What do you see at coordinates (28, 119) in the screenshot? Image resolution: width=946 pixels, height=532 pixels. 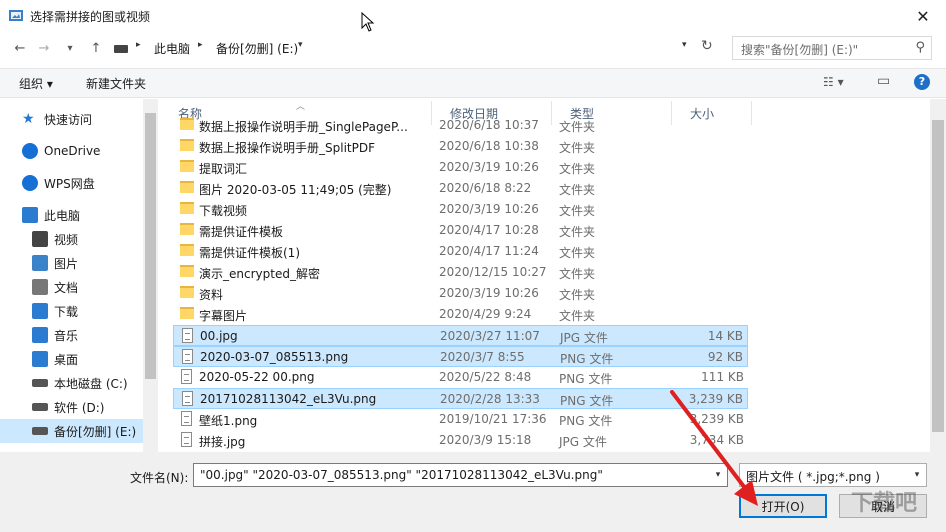 I see `star-icon: ★` at bounding box center [28, 119].